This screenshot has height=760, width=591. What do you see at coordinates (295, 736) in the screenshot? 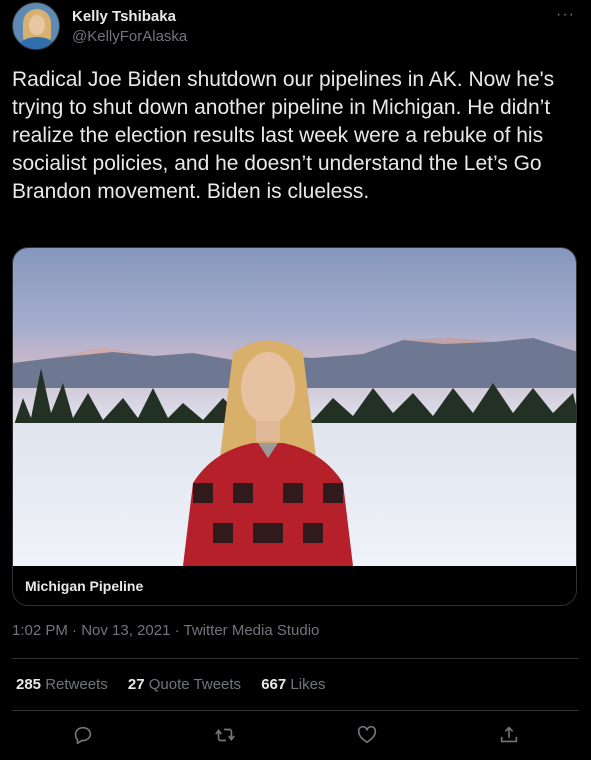
I see `action-bar` at bounding box center [295, 736].